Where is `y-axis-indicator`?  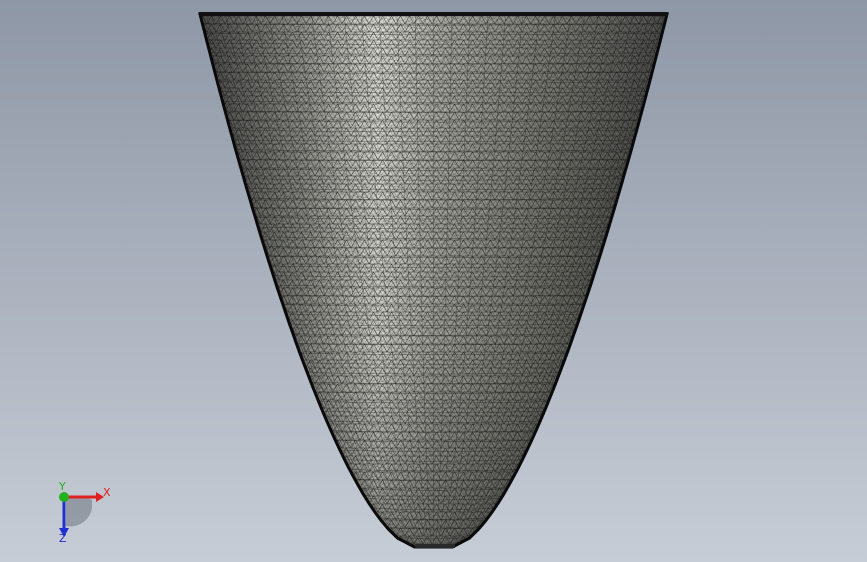
y-axis-indicator is located at coordinates (64, 497).